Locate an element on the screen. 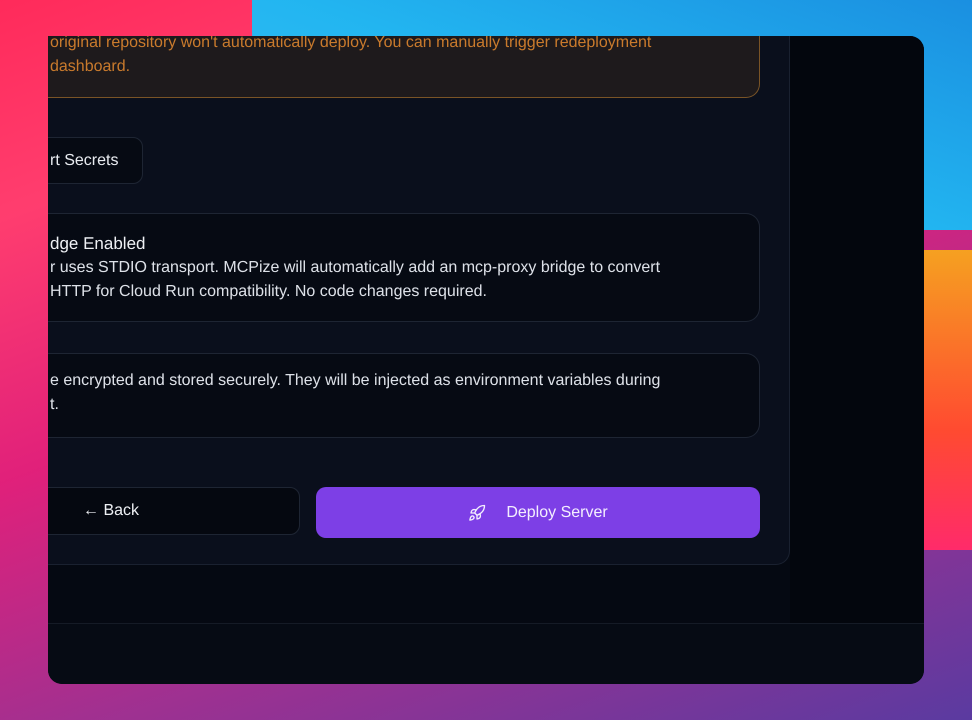  deploy-button: Deploy Server is located at coordinates (538, 512).